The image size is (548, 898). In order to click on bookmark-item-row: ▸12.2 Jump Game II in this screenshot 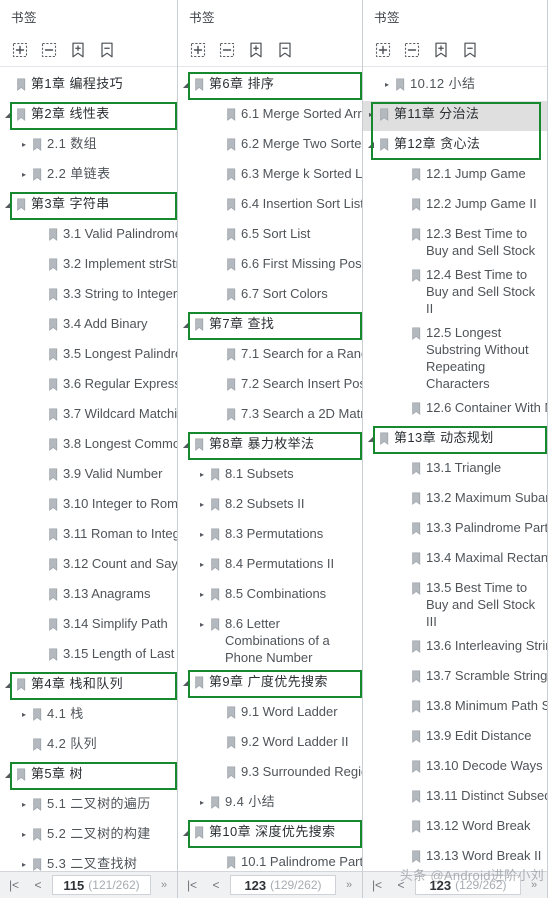, I will do `click(455, 206)`.